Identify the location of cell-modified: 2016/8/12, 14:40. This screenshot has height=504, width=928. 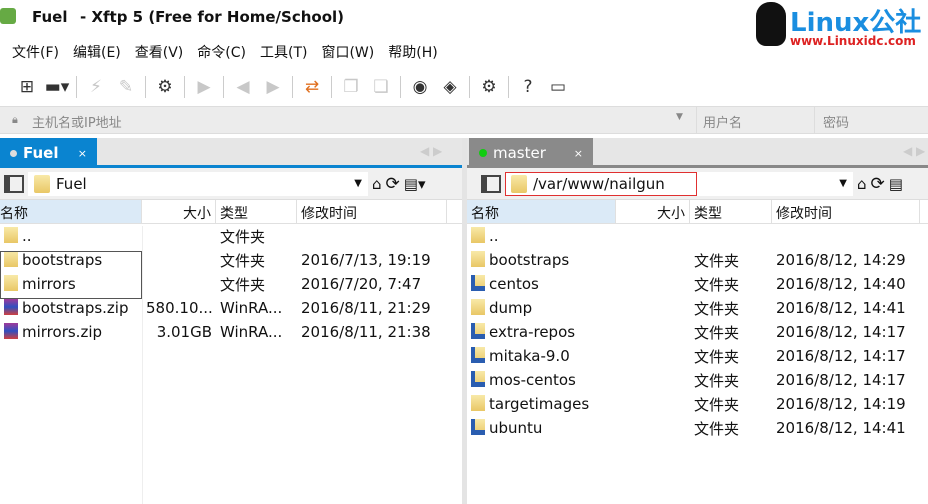
(846, 284).